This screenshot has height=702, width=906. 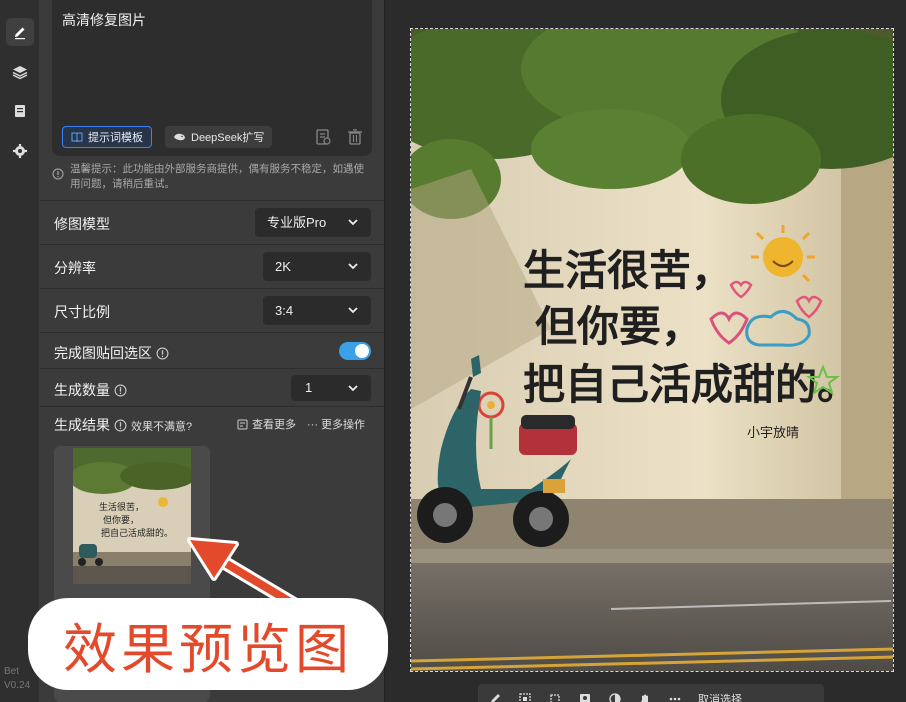 What do you see at coordinates (242, 424) in the screenshot?
I see `view-more-icon` at bounding box center [242, 424].